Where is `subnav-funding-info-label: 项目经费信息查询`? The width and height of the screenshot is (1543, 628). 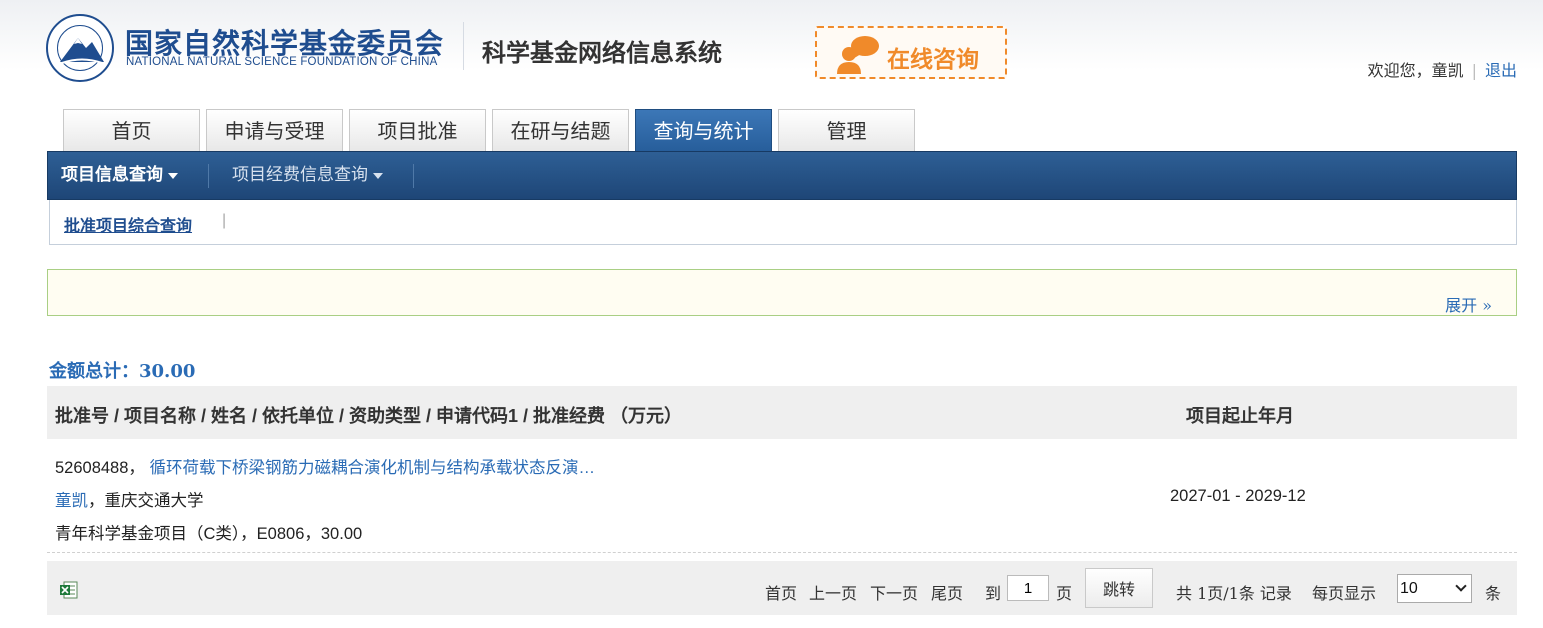
subnav-funding-info-label: 项目经费信息查询 is located at coordinates (300, 175).